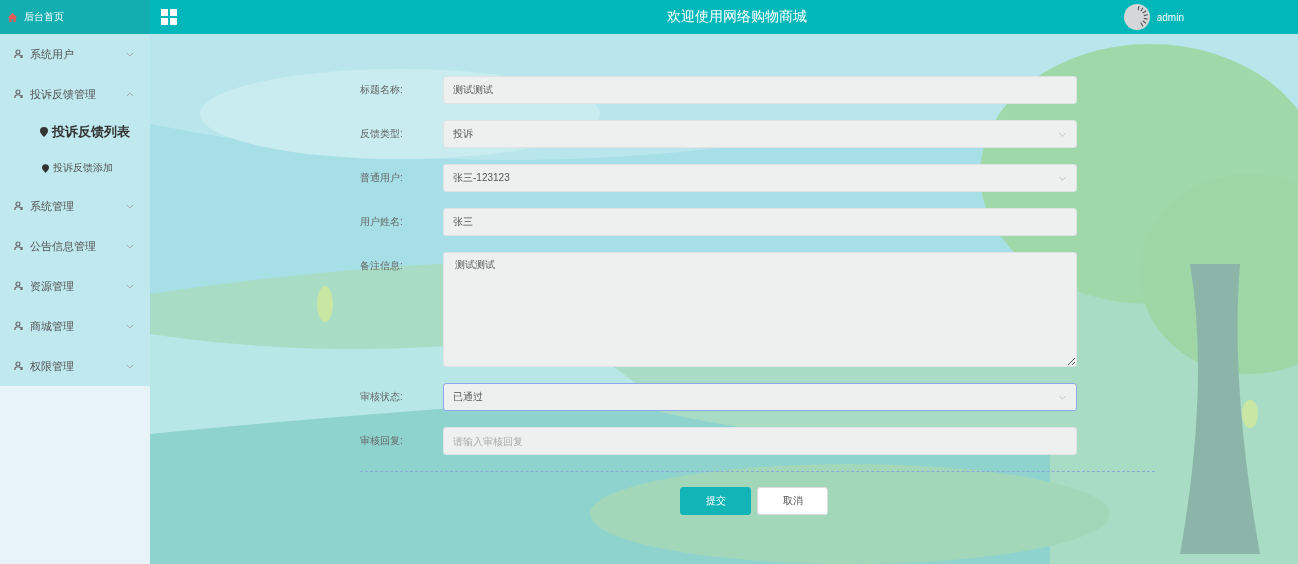  What do you see at coordinates (737, 17) in the screenshot?
I see `page-title: 欢迎使用网络购物商城` at bounding box center [737, 17].